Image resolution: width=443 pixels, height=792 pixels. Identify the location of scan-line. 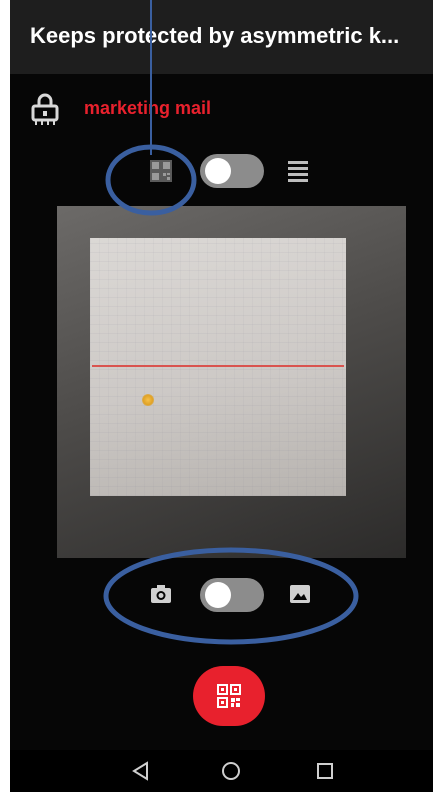
(218, 366).